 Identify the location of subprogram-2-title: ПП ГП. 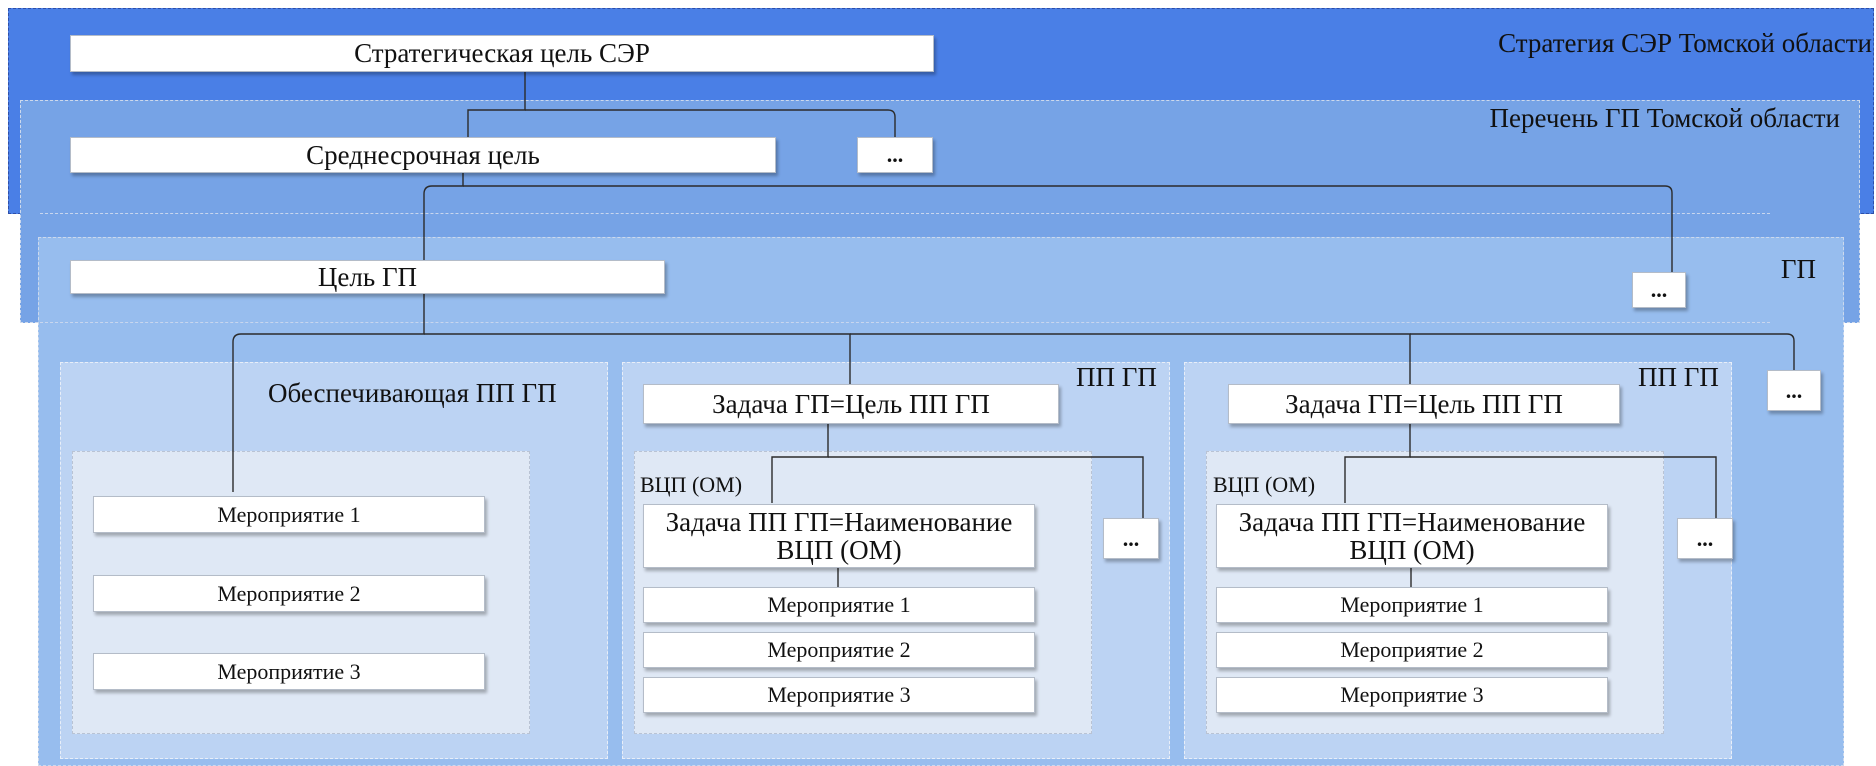
(1678, 377).